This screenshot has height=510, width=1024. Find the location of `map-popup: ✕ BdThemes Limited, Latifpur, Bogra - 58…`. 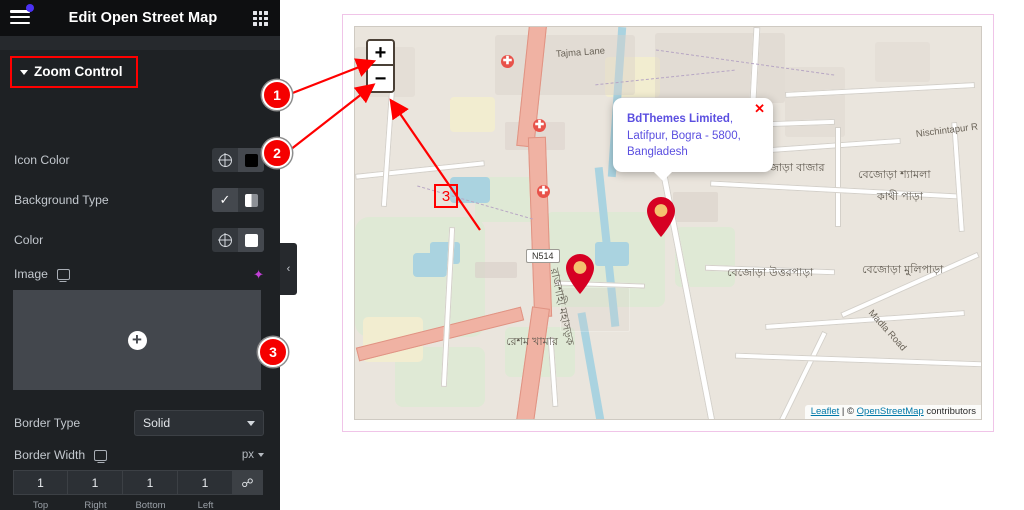

map-popup: ✕ BdThemes Limited, Latifpur, Bogra - 58… is located at coordinates (693, 139).